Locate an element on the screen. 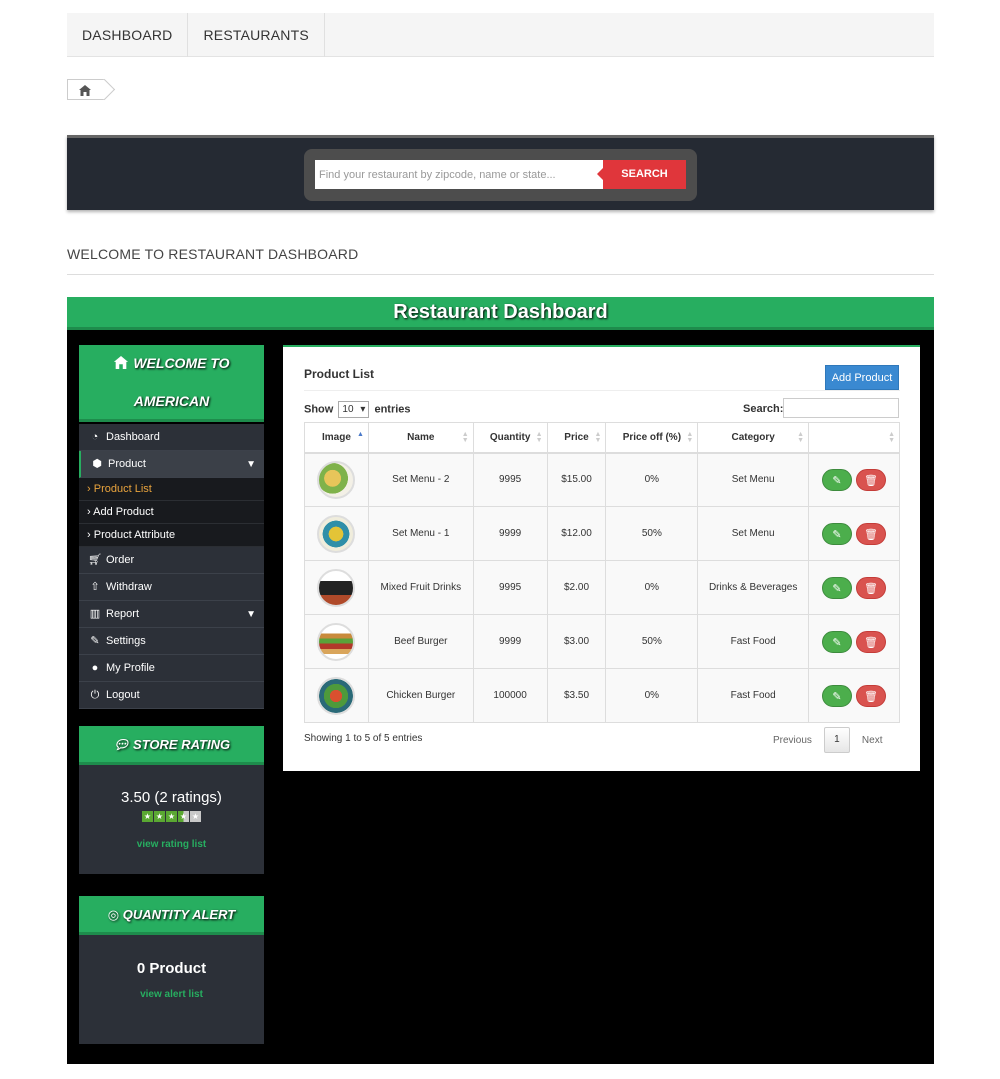 This screenshot has width=1000, height=1079. next-page-button: Next is located at coordinates (872, 740).